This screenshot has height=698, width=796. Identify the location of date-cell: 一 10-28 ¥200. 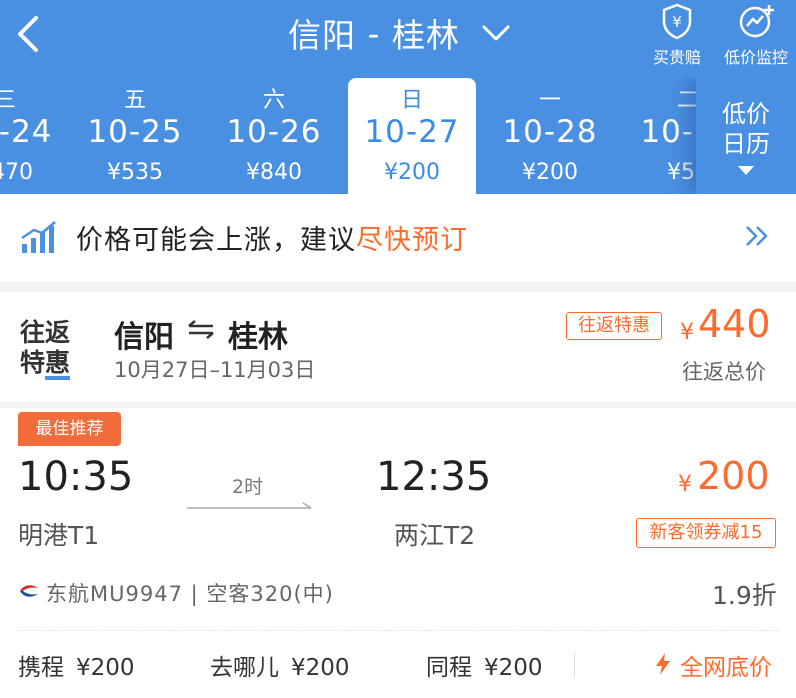
(550, 136).